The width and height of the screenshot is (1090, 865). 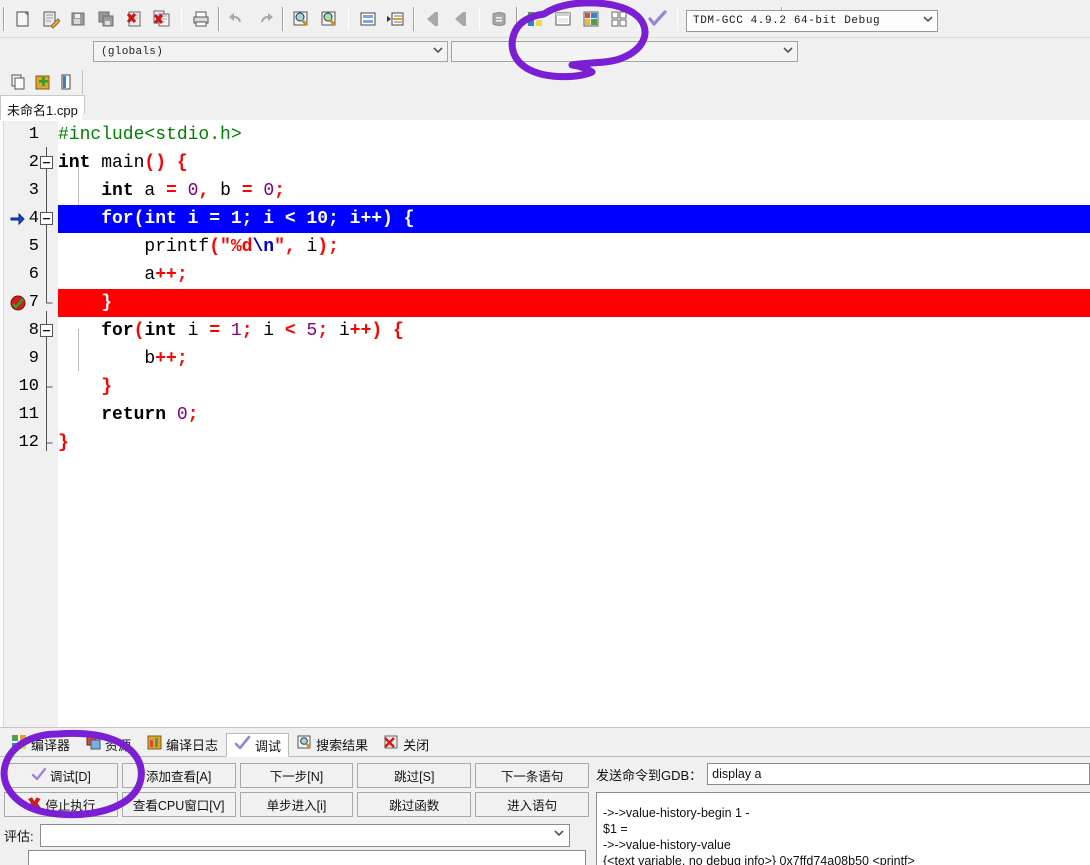 What do you see at coordinates (304, 835) in the screenshot?
I see `evaluate-dropdown` at bounding box center [304, 835].